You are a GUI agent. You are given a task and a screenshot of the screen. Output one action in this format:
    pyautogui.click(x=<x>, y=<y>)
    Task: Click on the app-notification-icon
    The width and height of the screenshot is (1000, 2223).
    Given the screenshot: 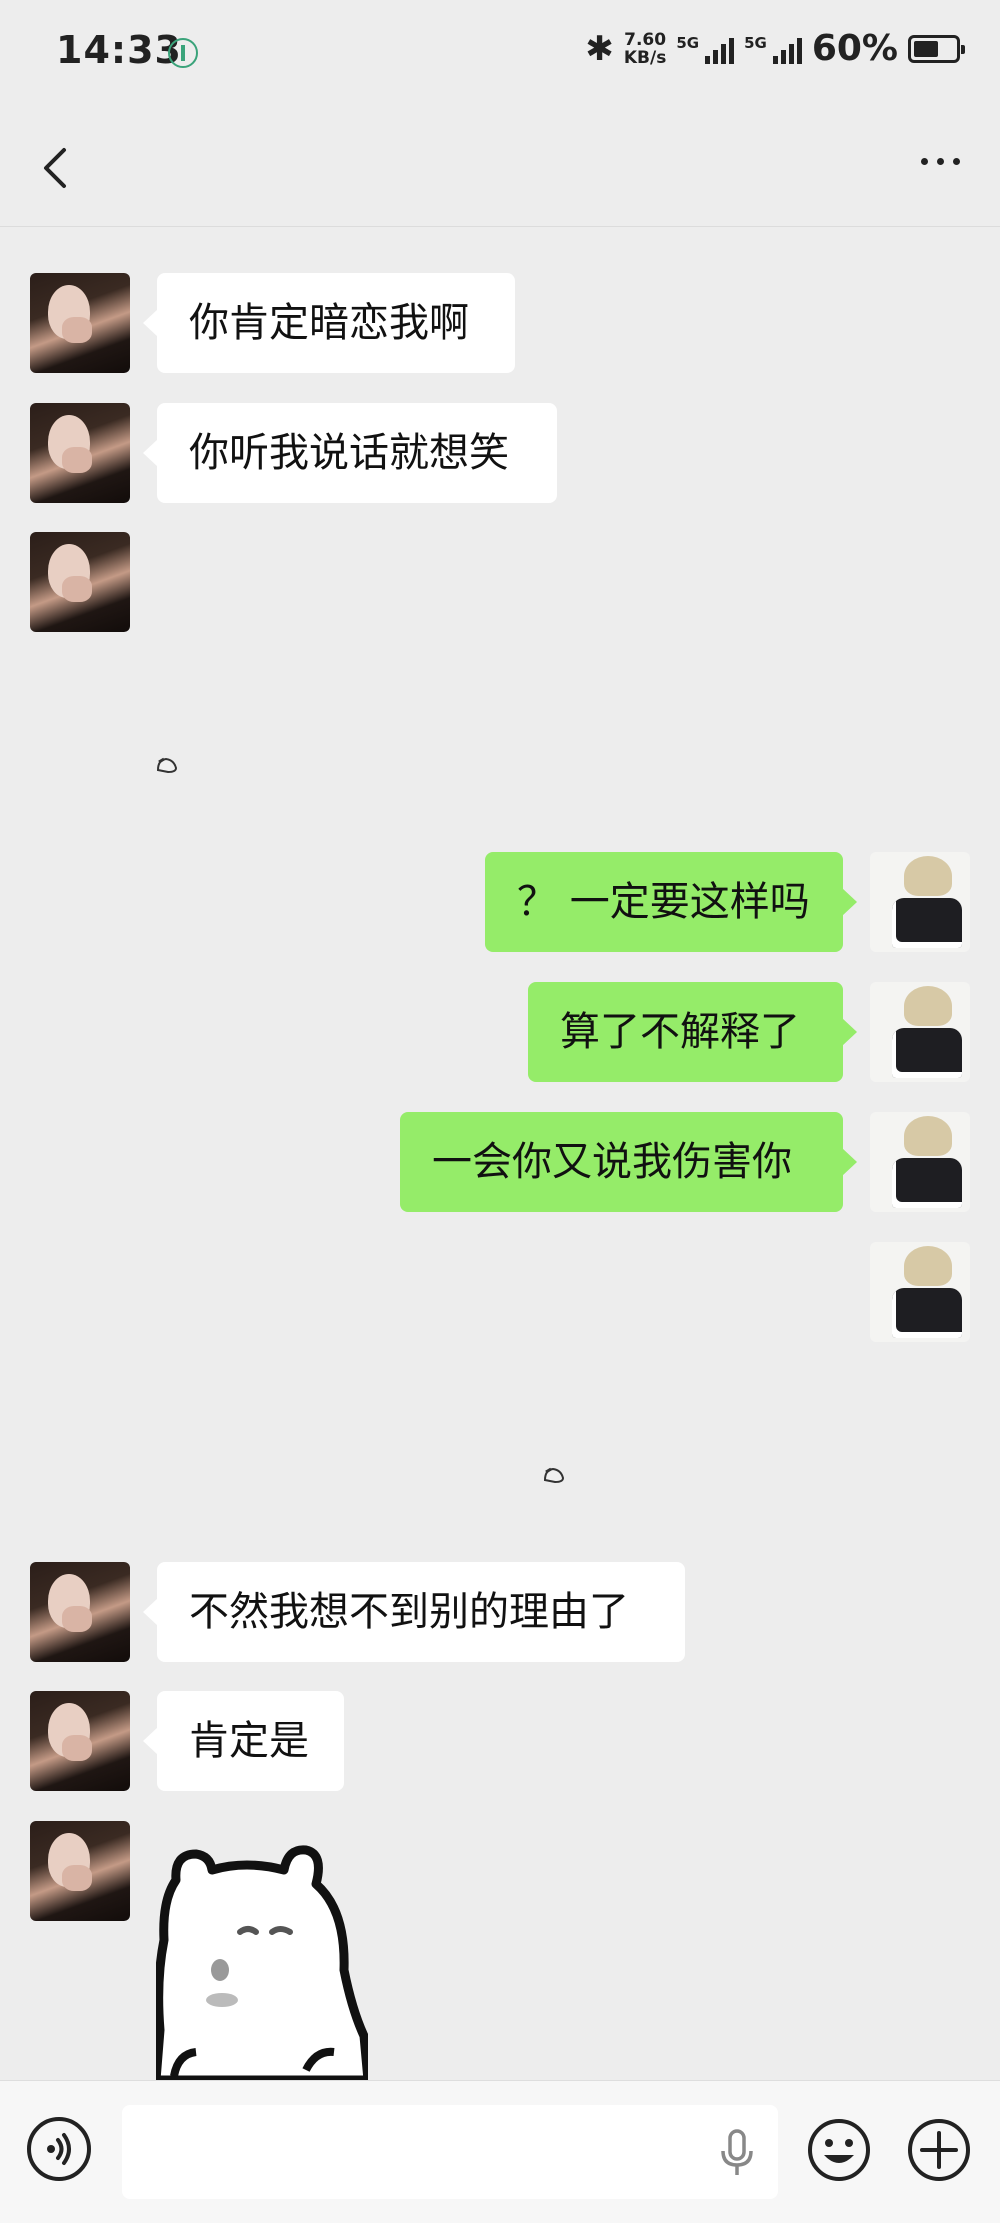 What is the action you would take?
    pyautogui.click(x=183, y=53)
    